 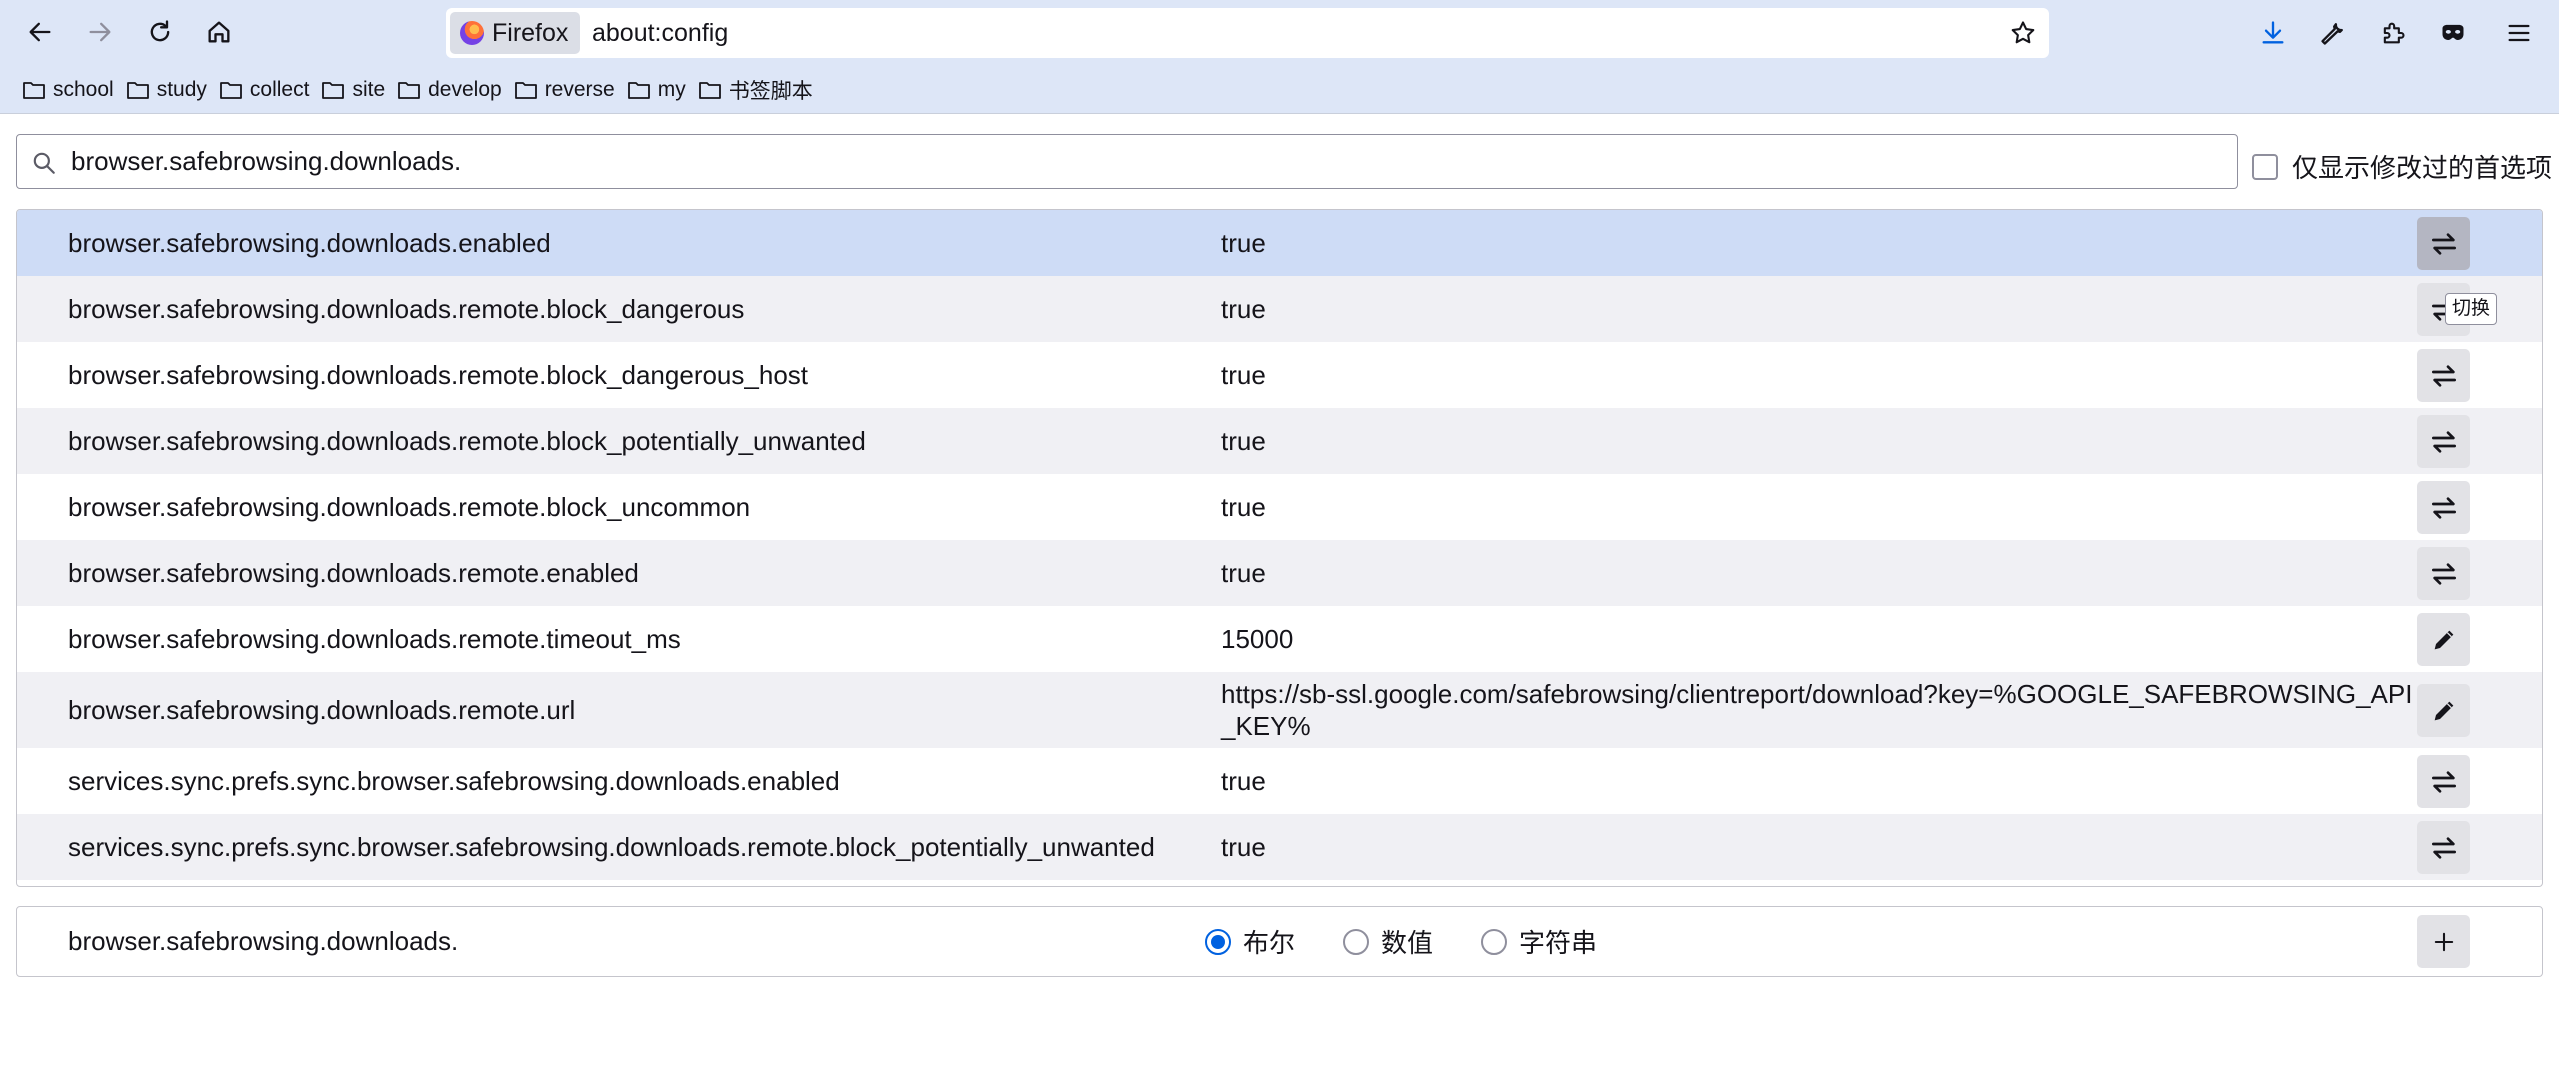 I want to click on bookmark-folder: my, so click(x=660, y=90).